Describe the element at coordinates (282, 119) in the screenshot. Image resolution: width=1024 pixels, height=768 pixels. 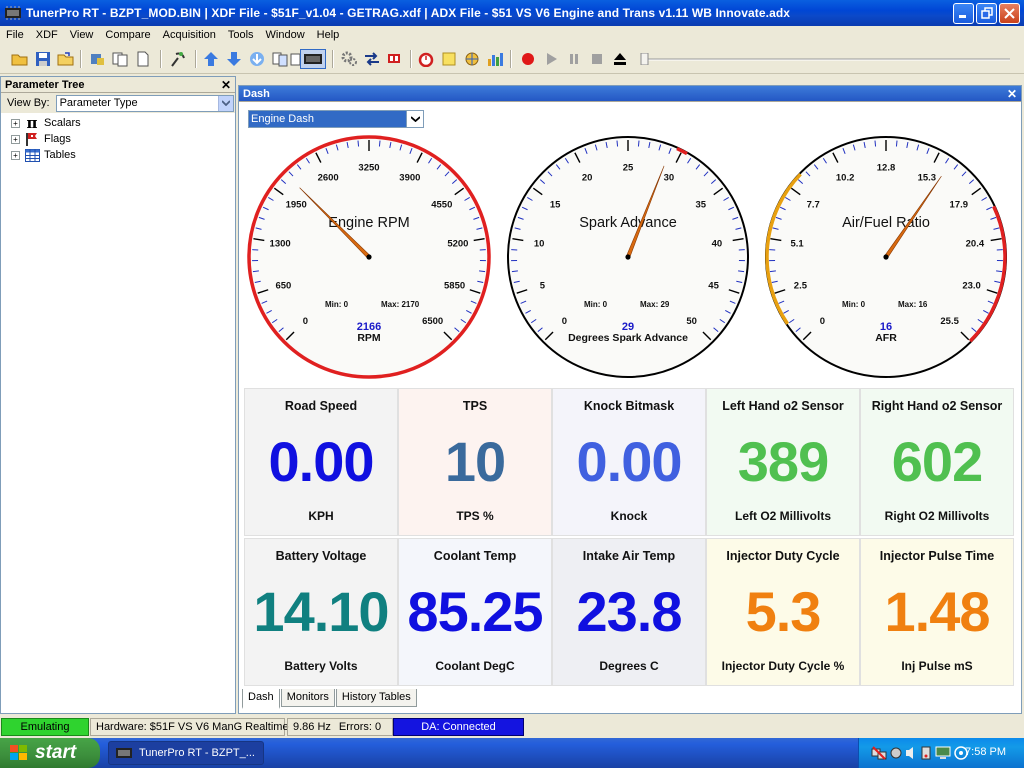
I see `dash-select-value: Engine Dash` at that location.